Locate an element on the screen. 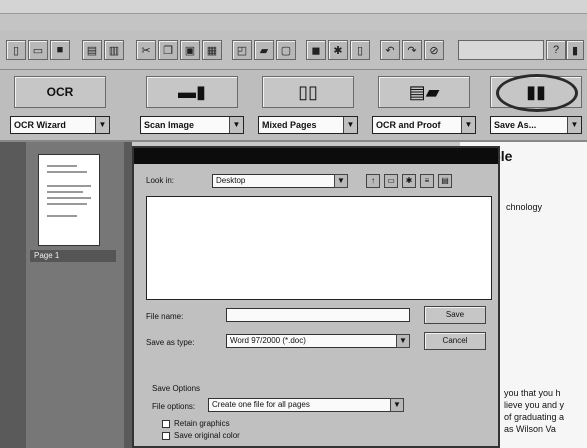 The height and width of the screenshot is (448, 587). scan-image-combo: Scan Image ▼ is located at coordinates (192, 125).